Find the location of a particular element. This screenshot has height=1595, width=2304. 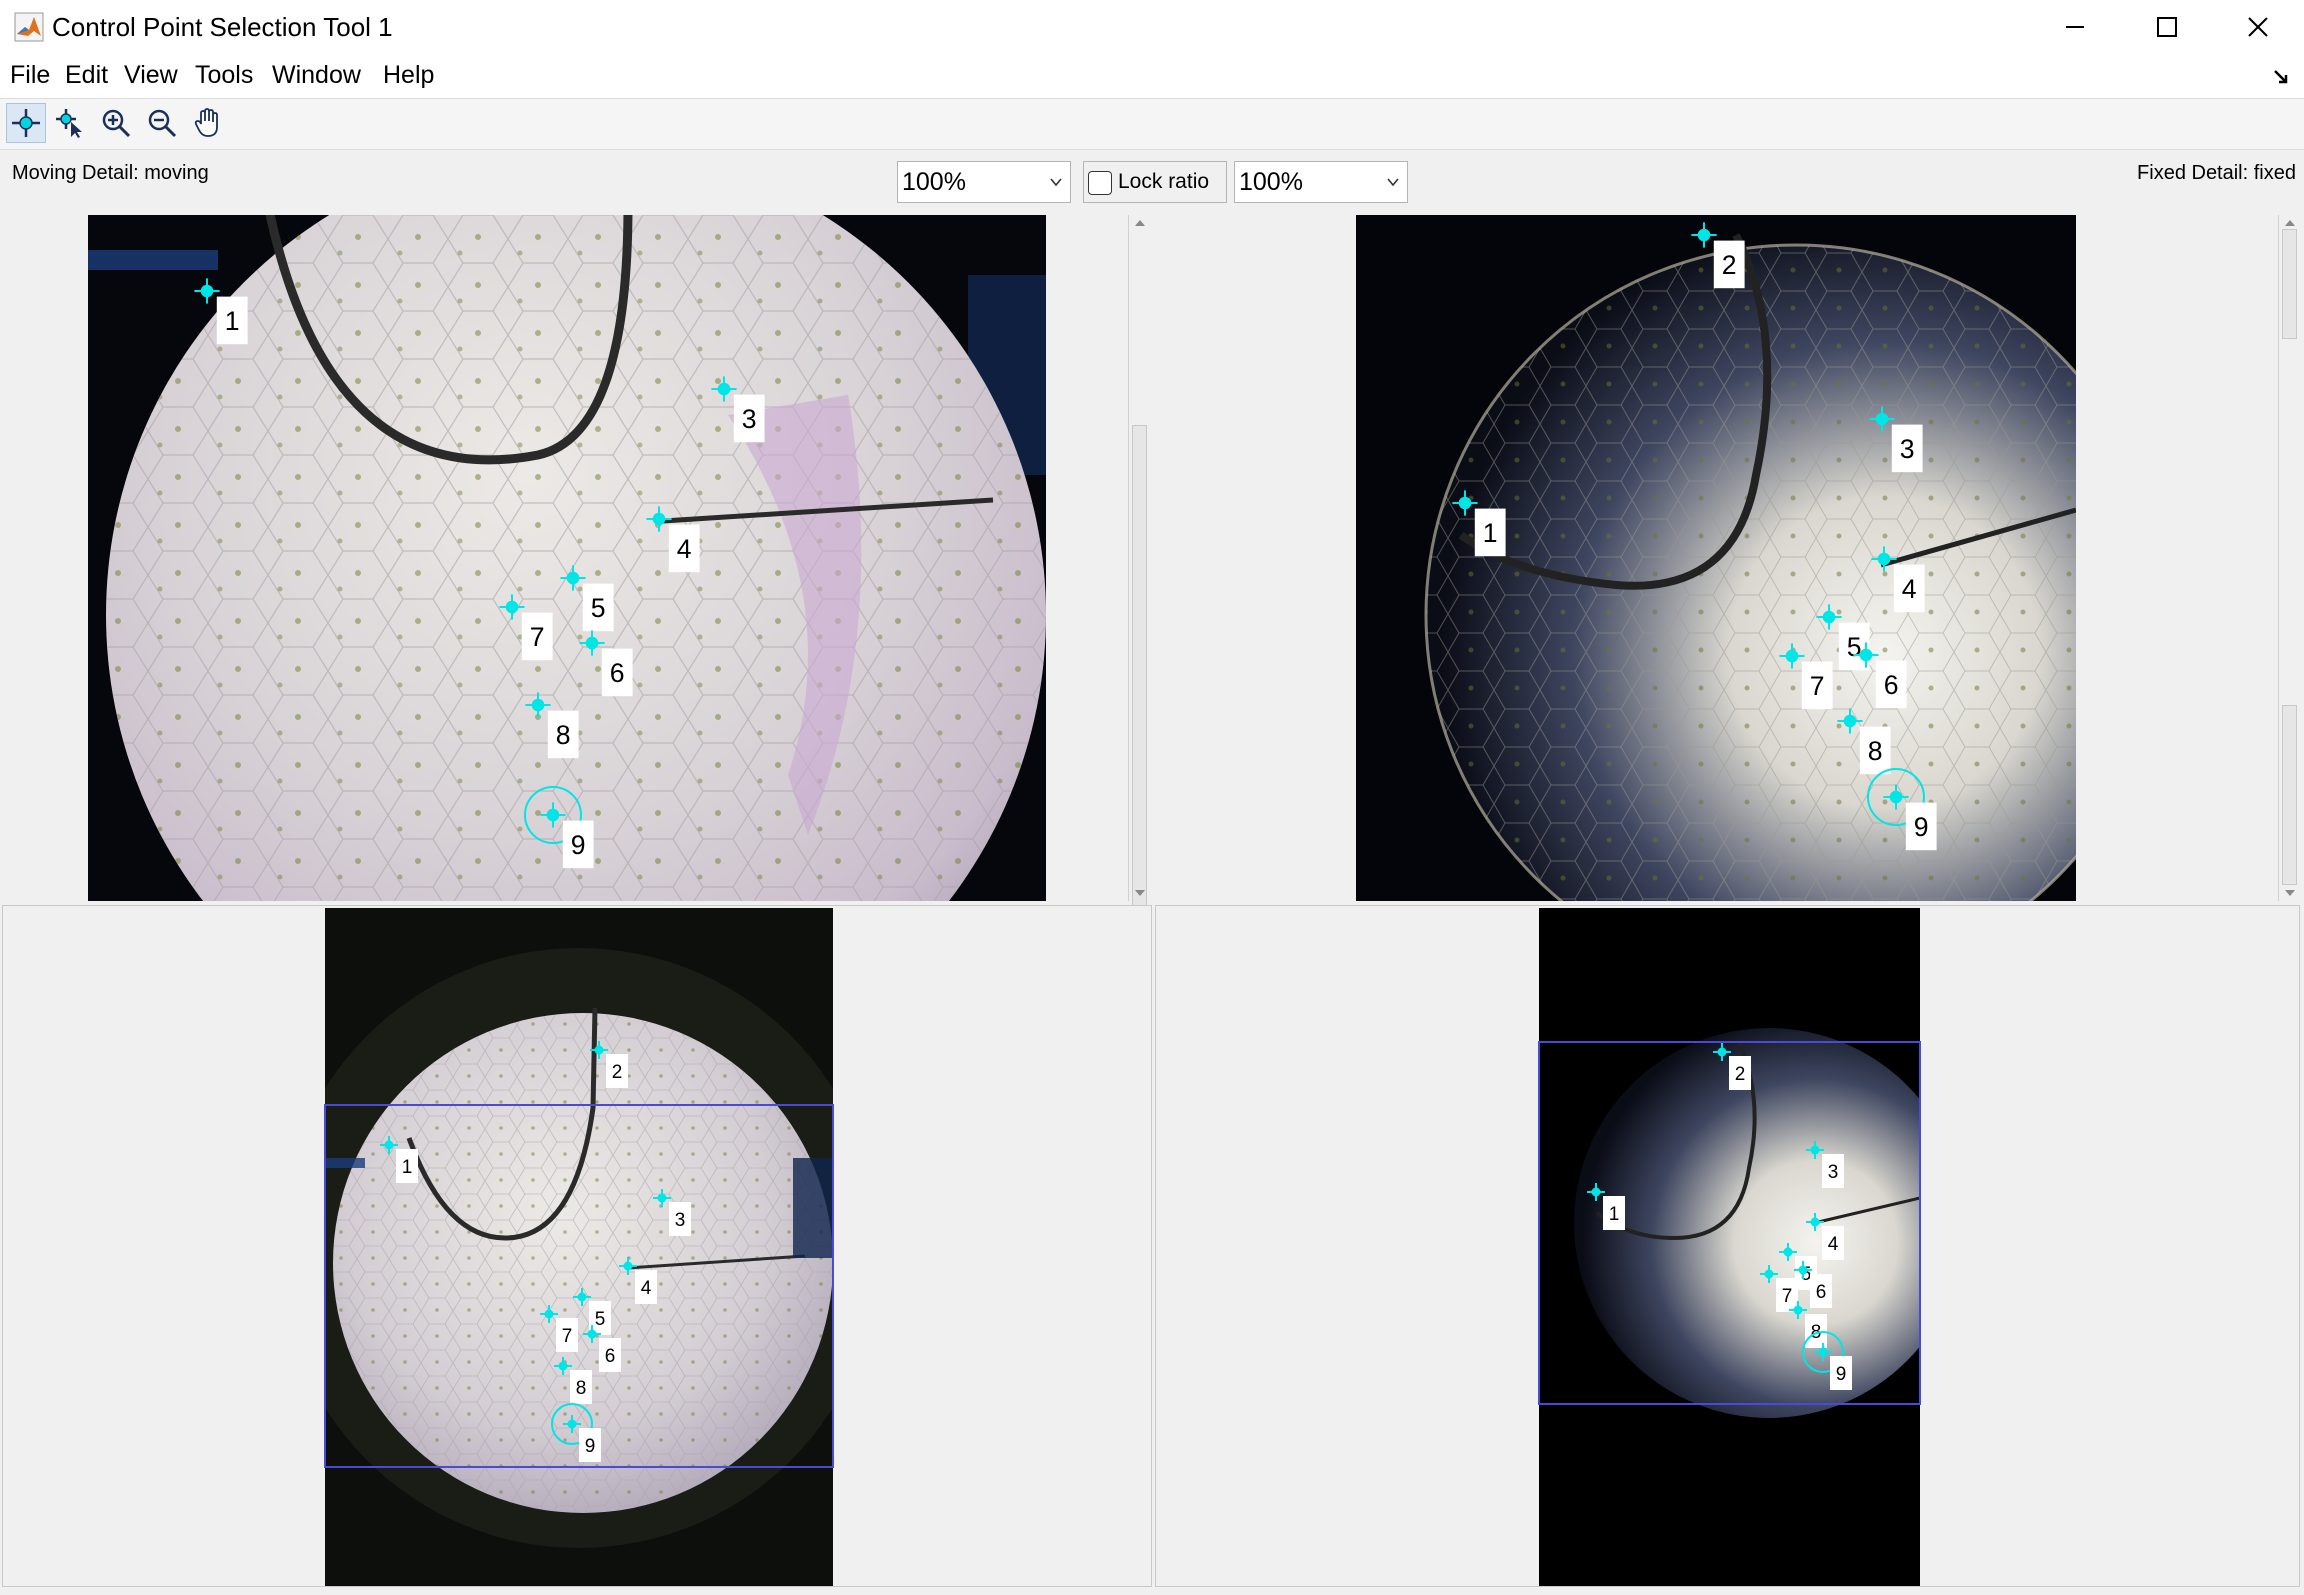

zoom-out-tool is located at coordinates (162, 123).